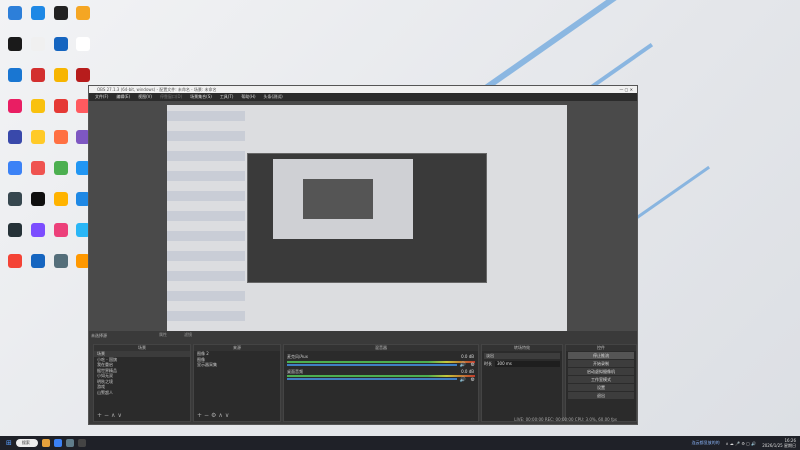  Describe the element at coordinates (522, 356) in the screenshot. I see `transition-select: 淡出` at that location.